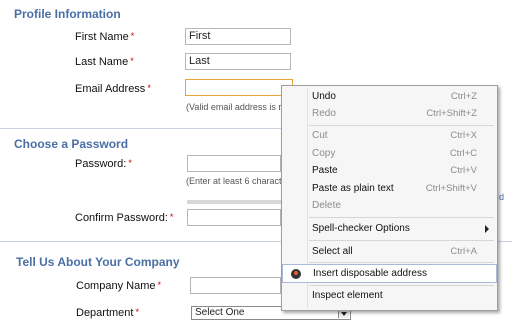 This screenshot has height=320, width=512. What do you see at coordinates (451, 188) in the screenshot?
I see `menu-item-shortcut: Ctrl+Shift+V` at bounding box center [451, 188].